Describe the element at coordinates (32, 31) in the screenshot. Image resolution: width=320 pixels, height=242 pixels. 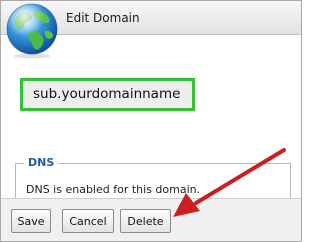
I see `globe-icon` at that location.